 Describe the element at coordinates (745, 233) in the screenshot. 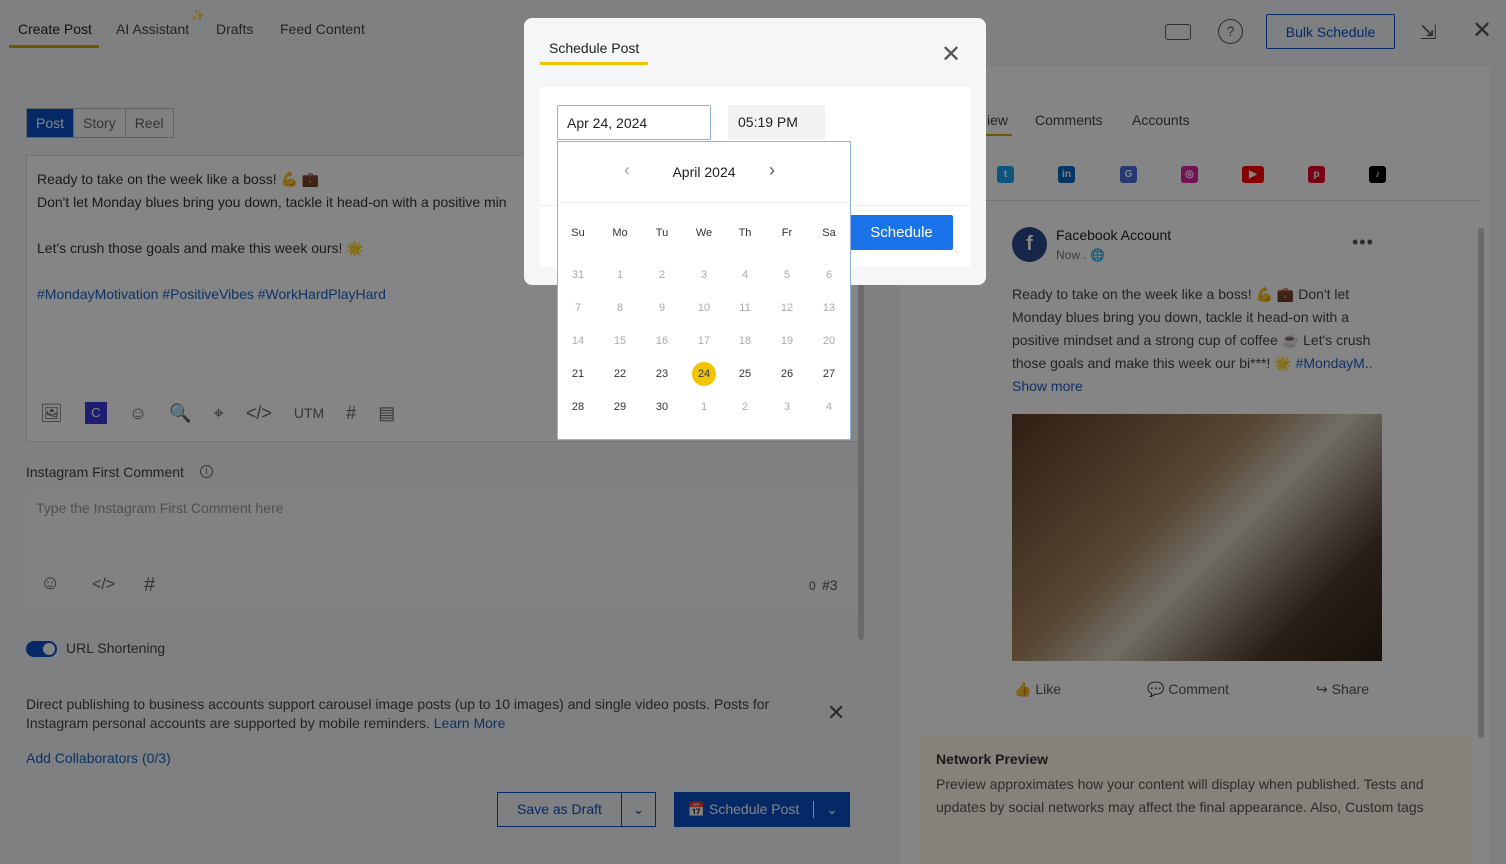

I see `weekday-label: Th` at that location.